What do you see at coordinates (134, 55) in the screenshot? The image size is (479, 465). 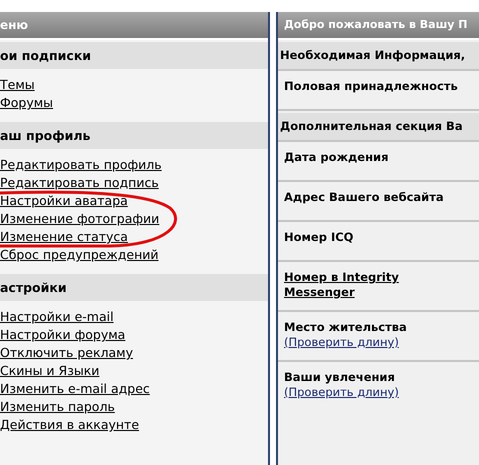 I see `section-header: ои подписки` at bounding box center [134, 55].